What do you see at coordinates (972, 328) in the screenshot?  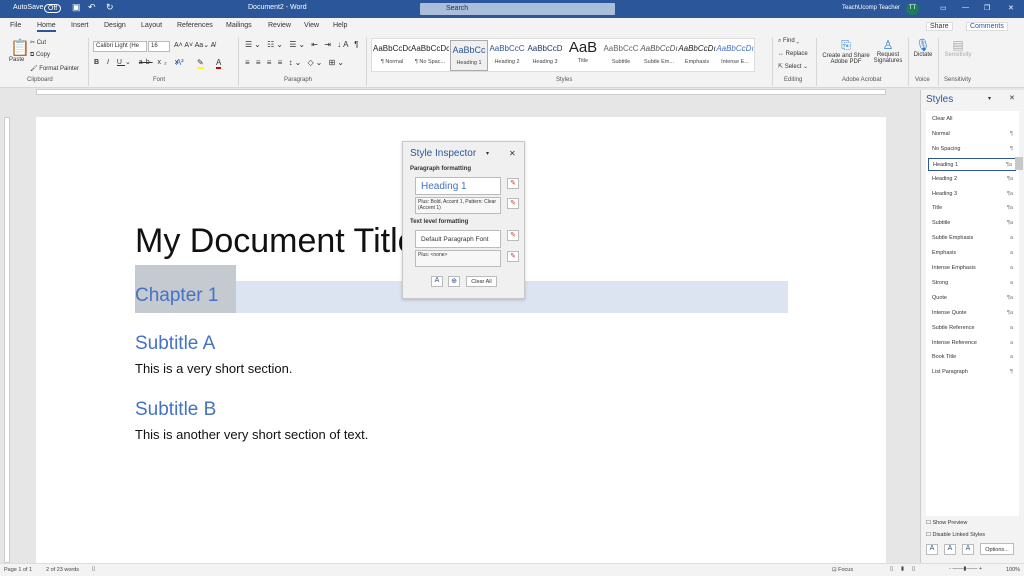 I see `style-list-item: Subtle Reference a` at bounding box center [972, 328].